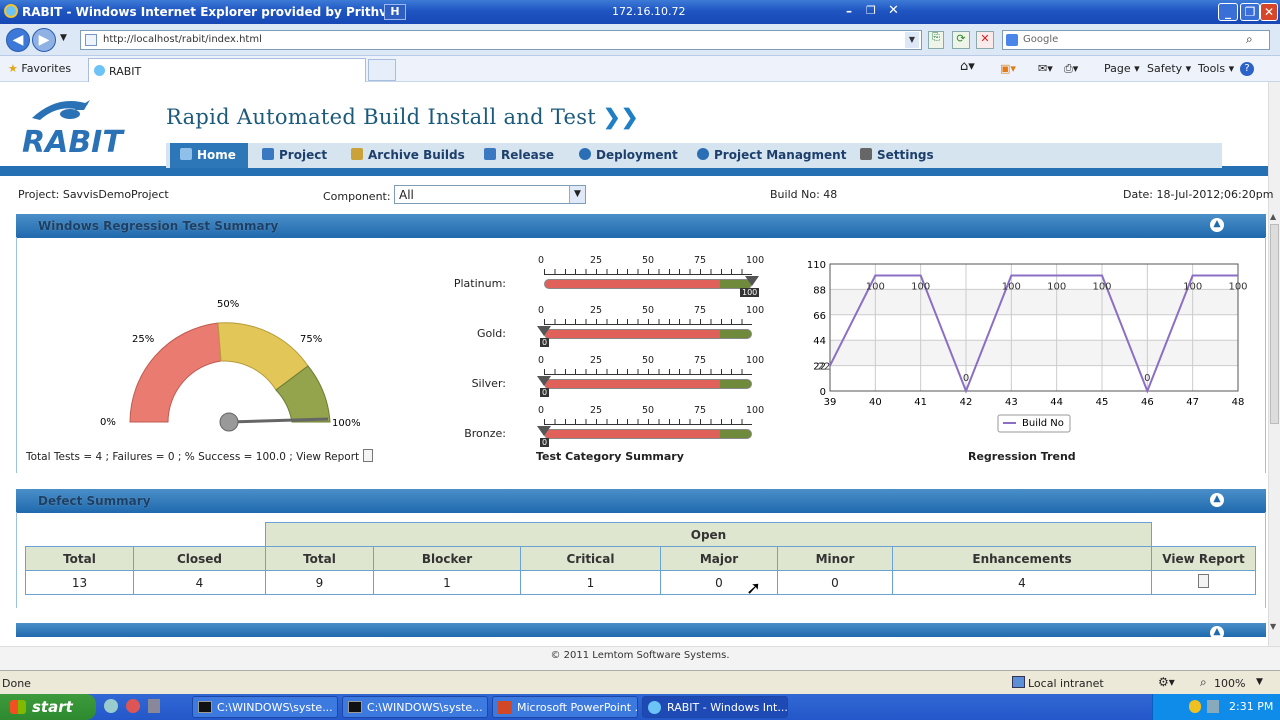 This screenshot has height=720, width=1280. I want to click on address-dropdown-icon: ▼, so click(912, 40).